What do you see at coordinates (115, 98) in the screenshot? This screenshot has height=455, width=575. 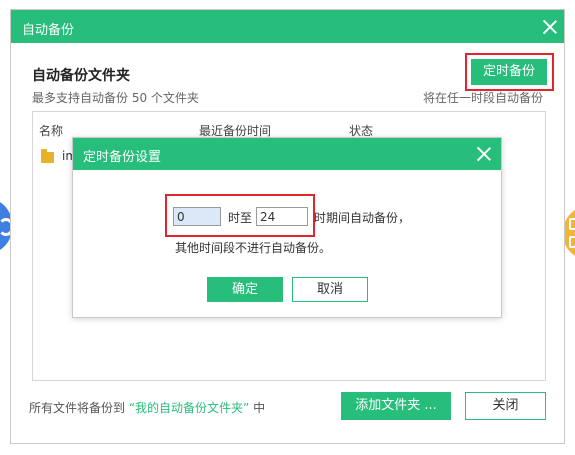 I see `folder-limit-text: 最多支持自动备份 50 个文件夹` at bounding box center [115, 98].